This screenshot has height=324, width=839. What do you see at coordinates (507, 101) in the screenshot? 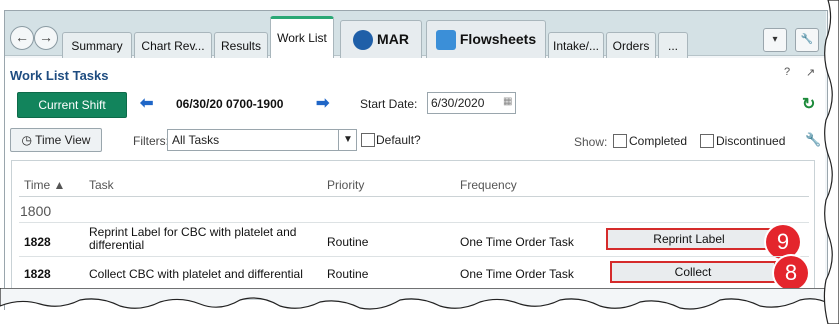
I see `calendar-icon: ▦` at bounding box center [507, 101].